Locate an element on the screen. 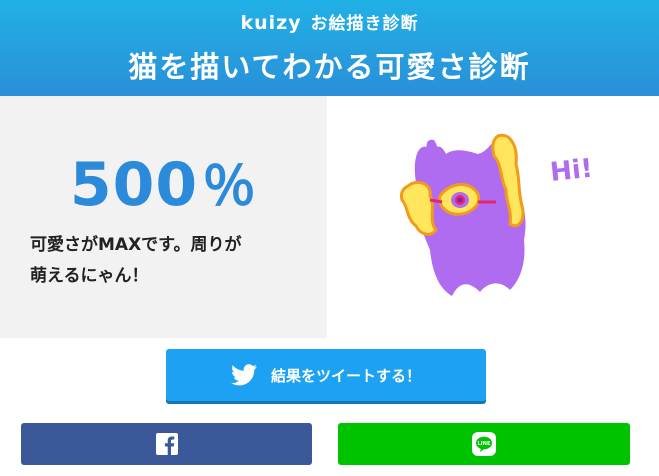  percent-sign: ％ is located at coordinates (230, 186).